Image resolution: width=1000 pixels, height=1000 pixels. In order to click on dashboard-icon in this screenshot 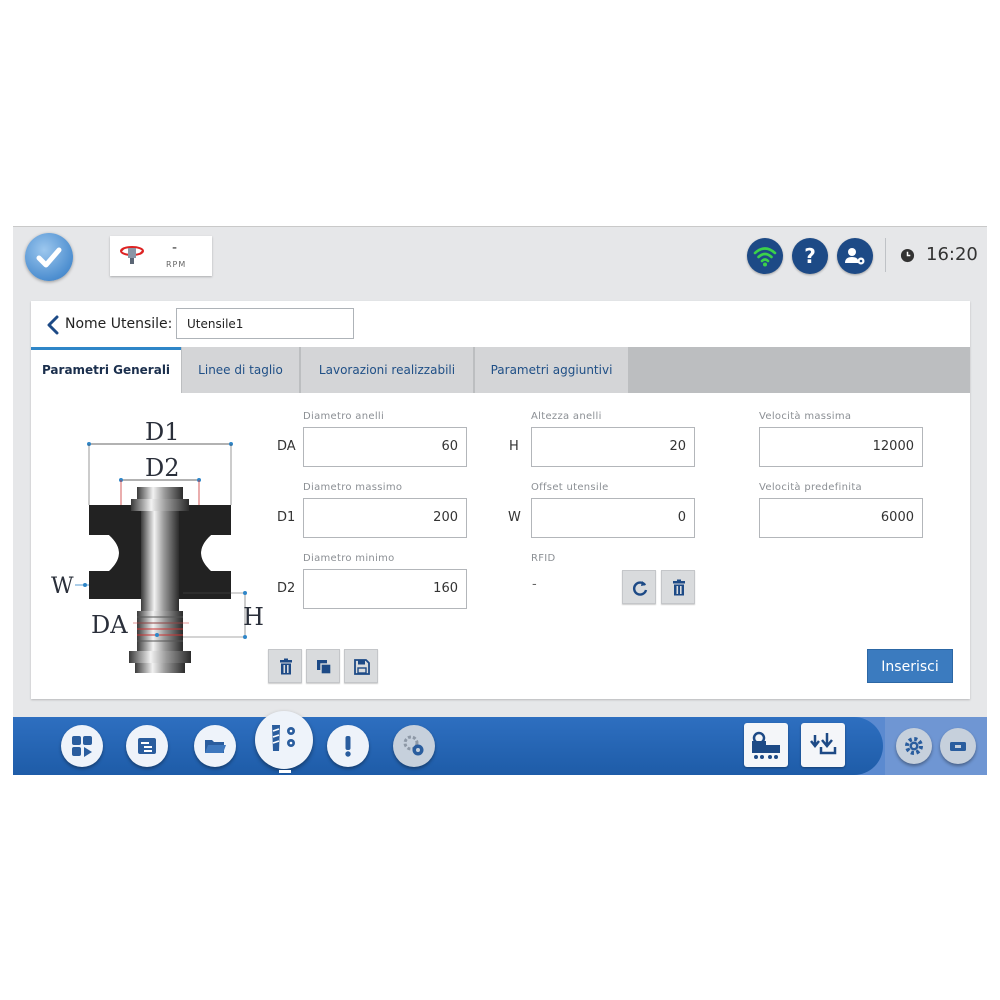, I will do `click(82, 746)`.